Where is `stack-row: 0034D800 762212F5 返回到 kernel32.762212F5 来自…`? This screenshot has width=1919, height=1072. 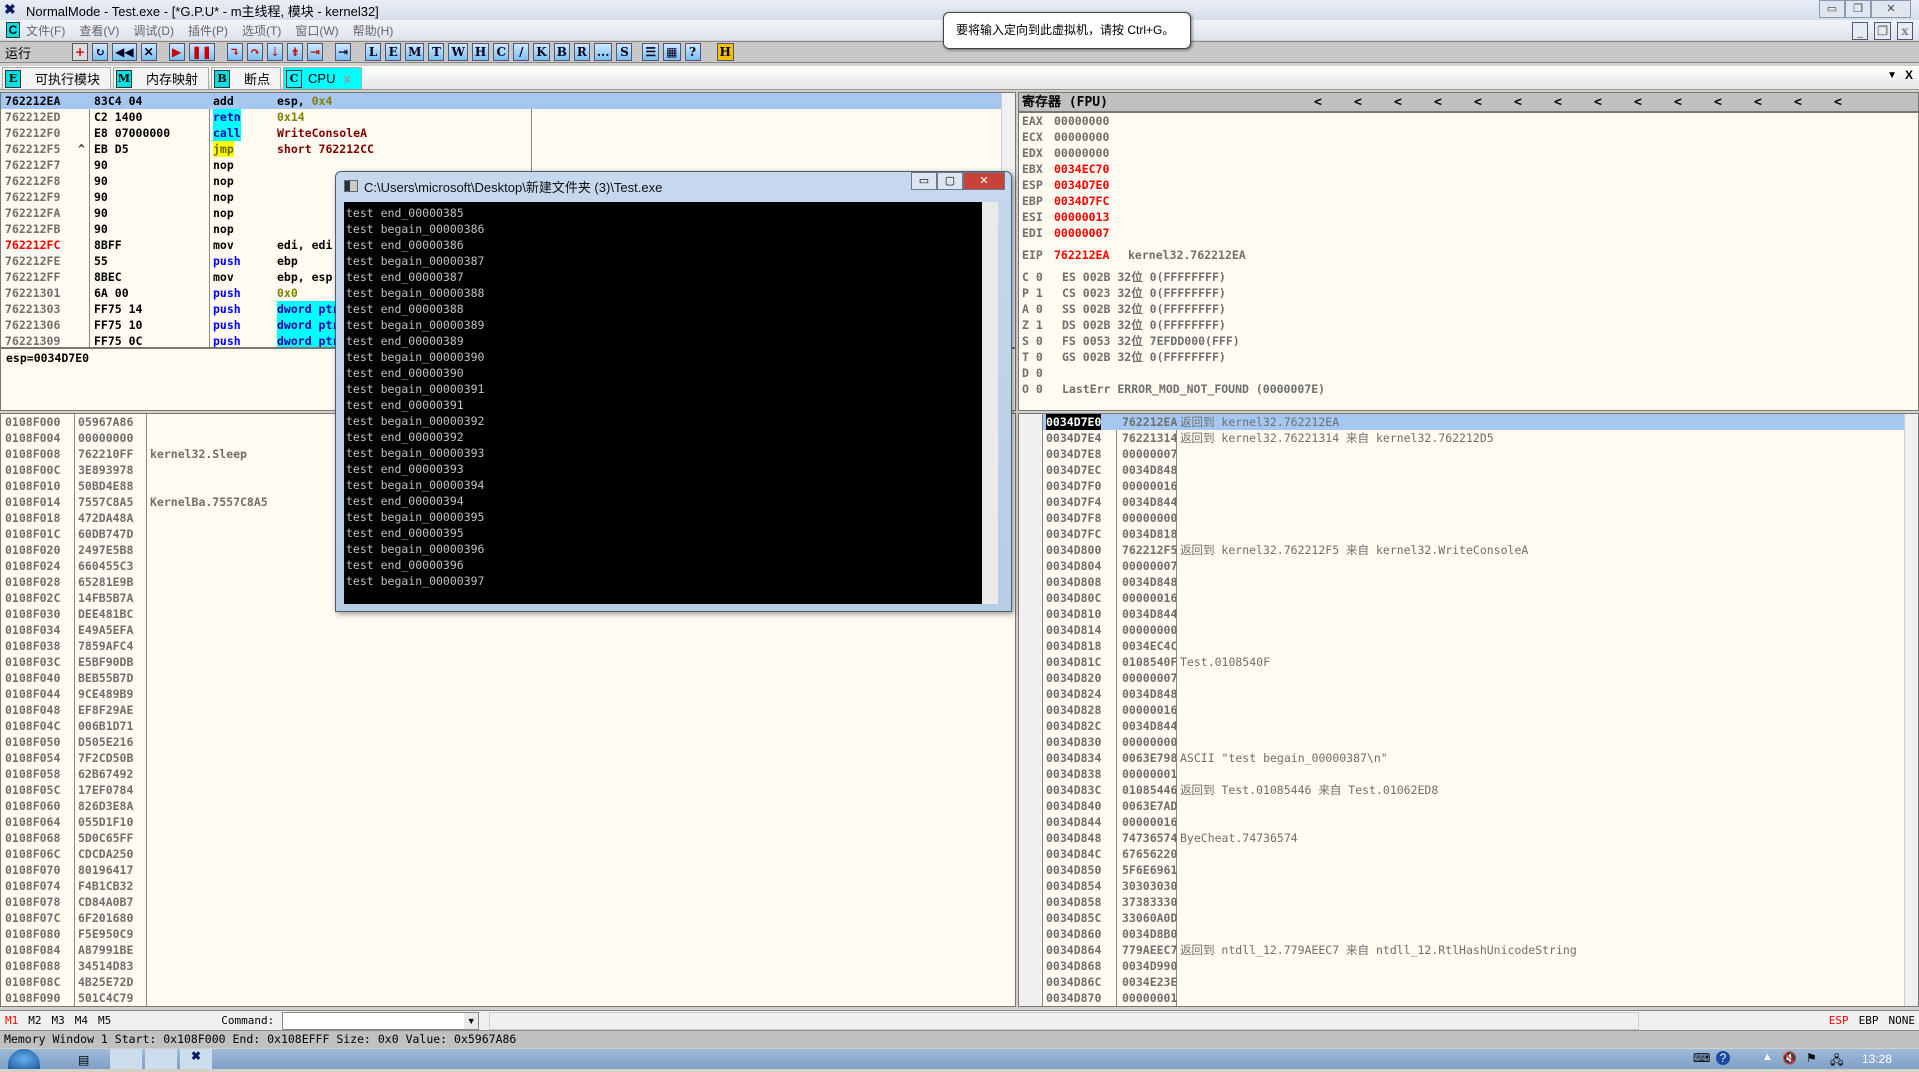
stack-row: 0034D800 762212F5 返回到 kernel32.762212F5 来自… is located at coordinates (1473, 550).